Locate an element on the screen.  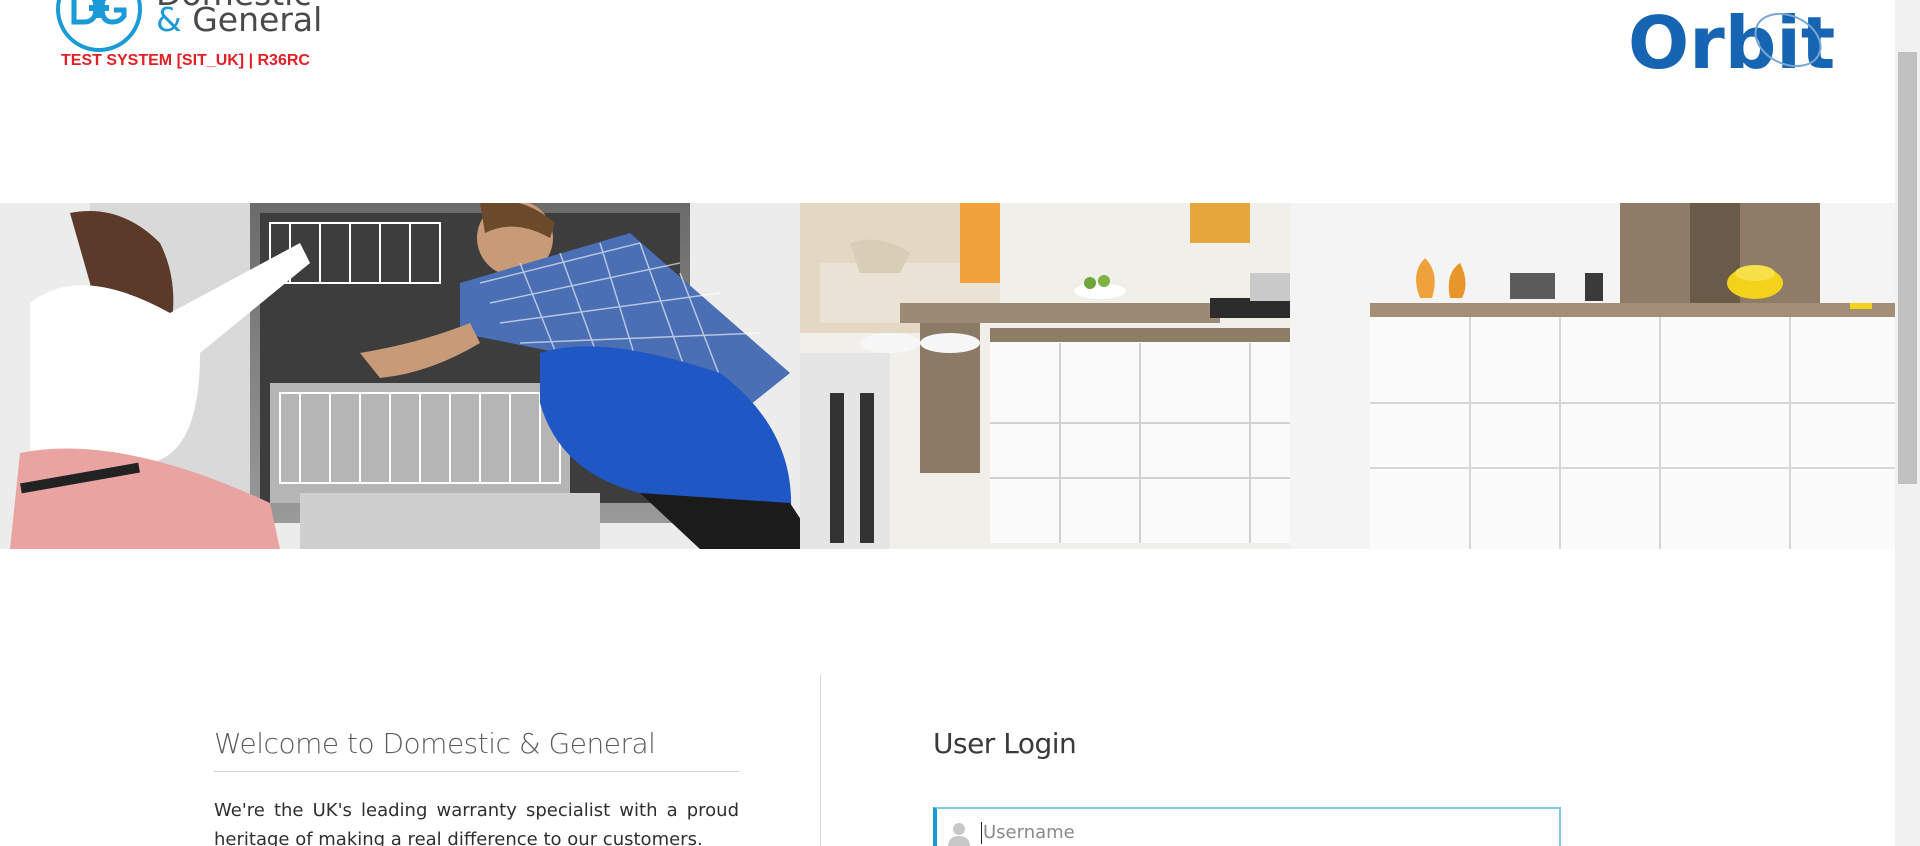
user-icon is located at coordinates (959, 834).